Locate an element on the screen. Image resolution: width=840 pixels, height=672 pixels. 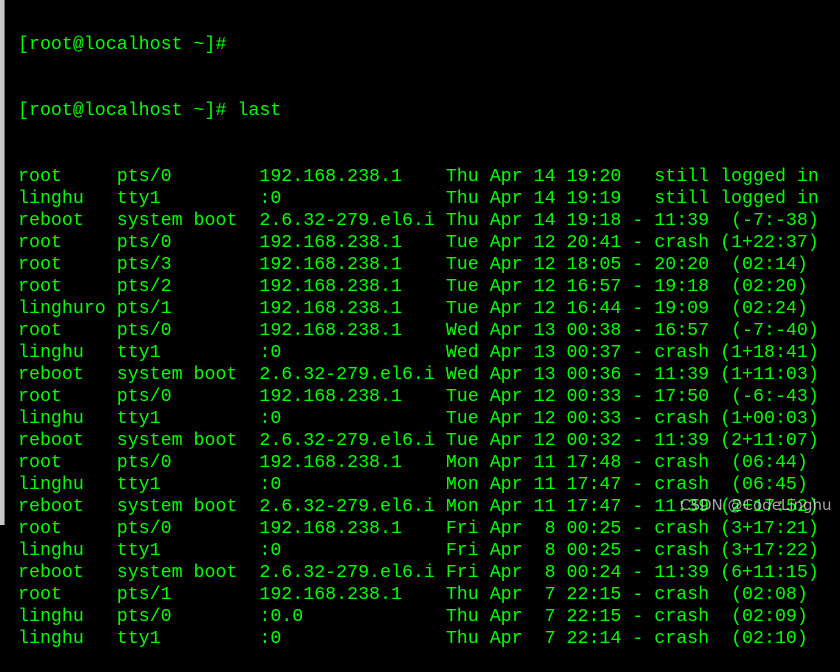
login-time-cell: Tue Apr 12 00:32 is located at coordinates (533, 441).